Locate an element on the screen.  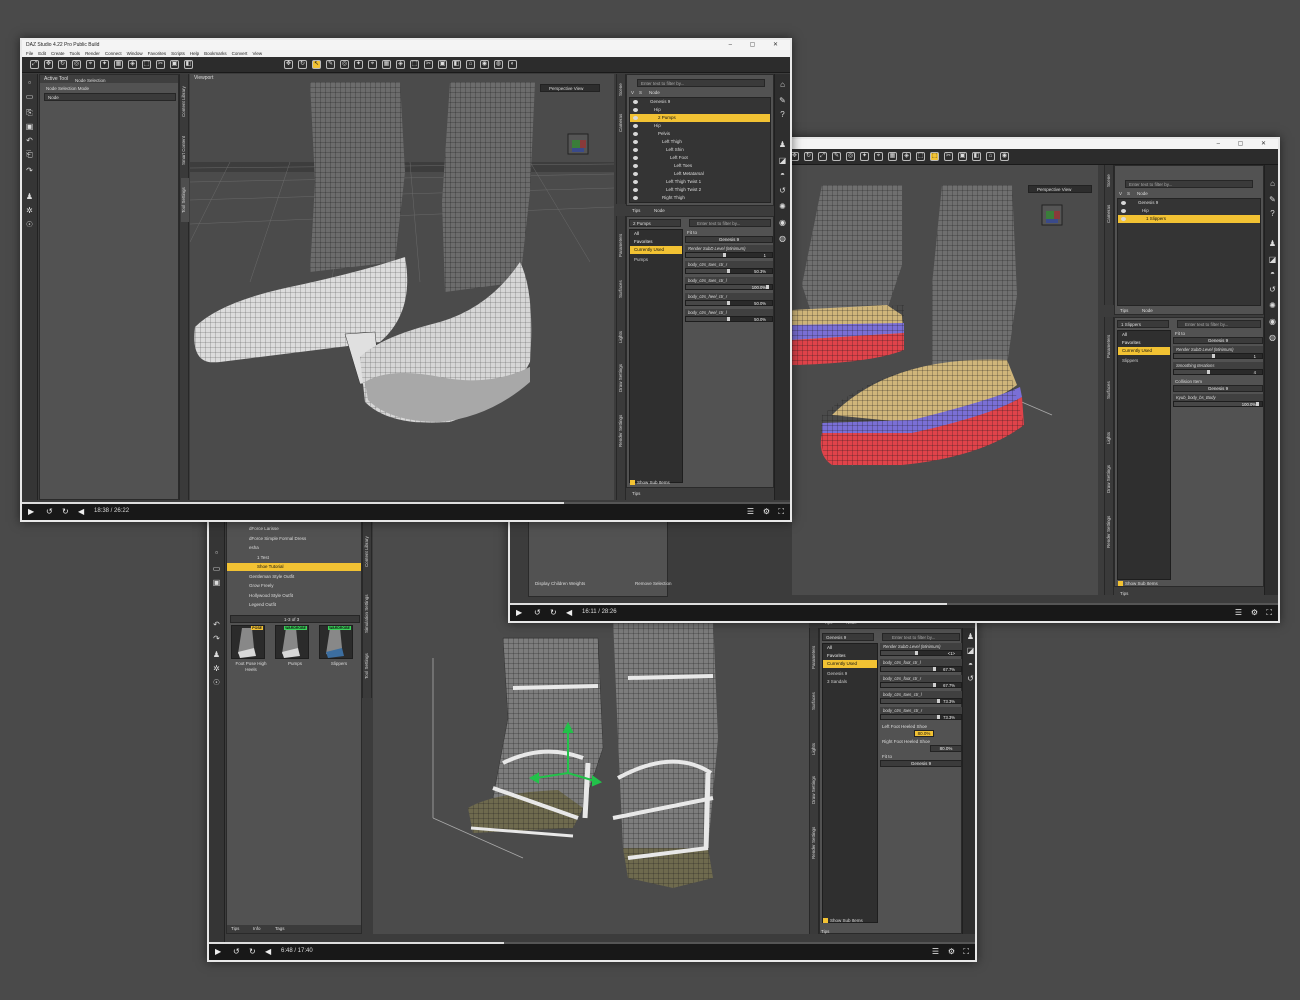
slider-track: 50.0% is located at coordinates (729, 319).